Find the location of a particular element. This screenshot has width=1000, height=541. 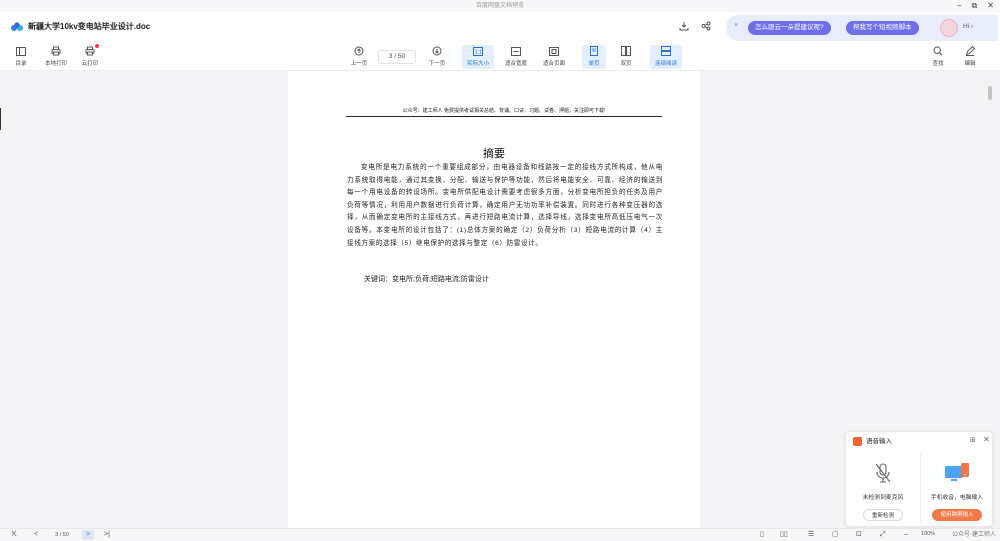

double-page-icon is located at coordinates (626, 51).